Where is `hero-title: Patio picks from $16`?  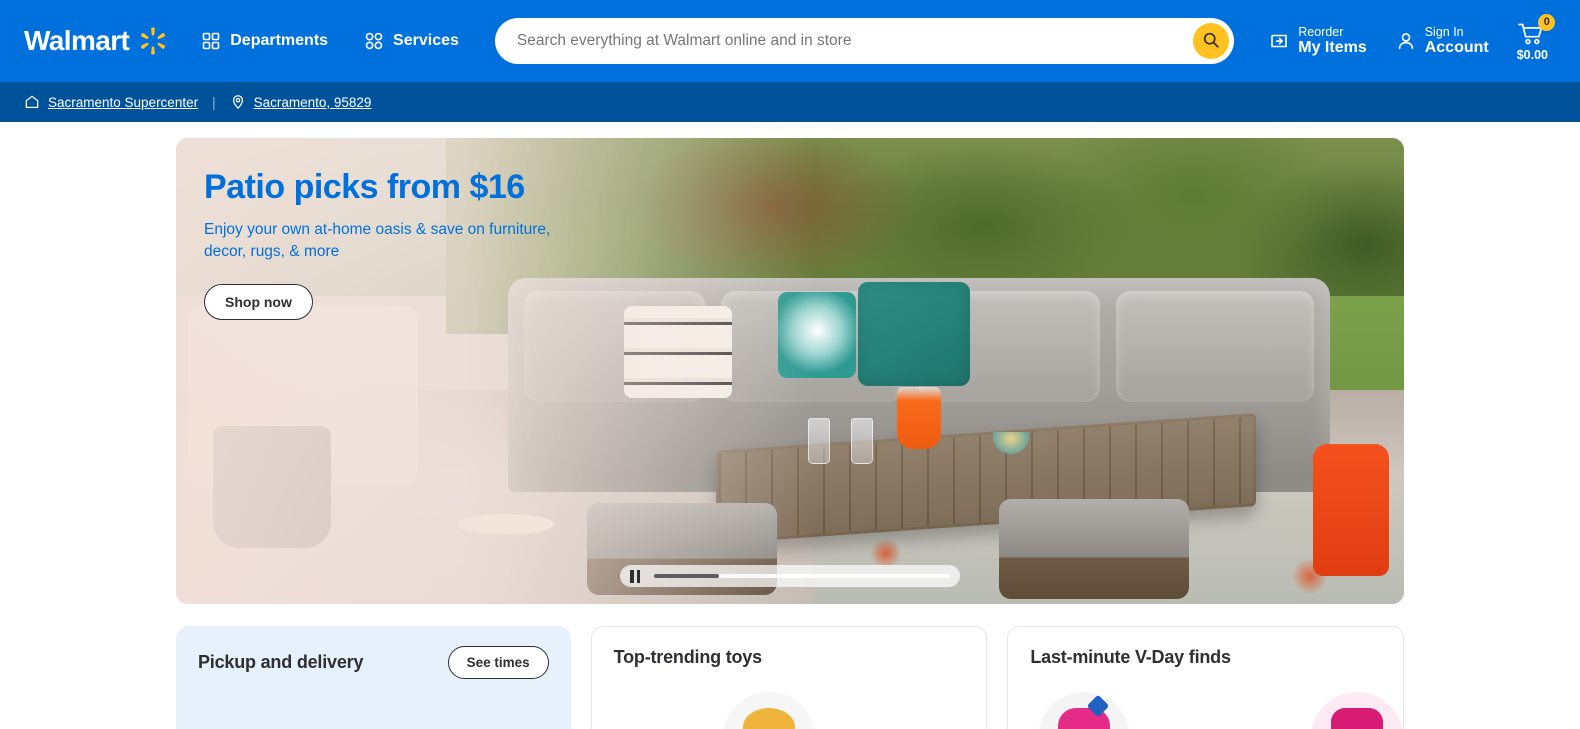
hero-title: Patio picks from $16 is located at coordinates (364, 187).